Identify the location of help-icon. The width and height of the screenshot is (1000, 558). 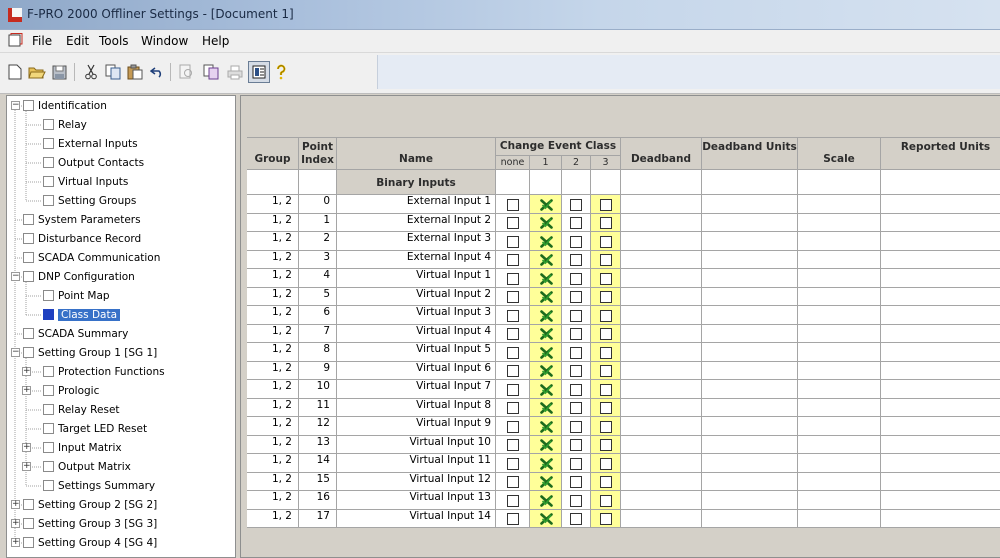
(281, 72).